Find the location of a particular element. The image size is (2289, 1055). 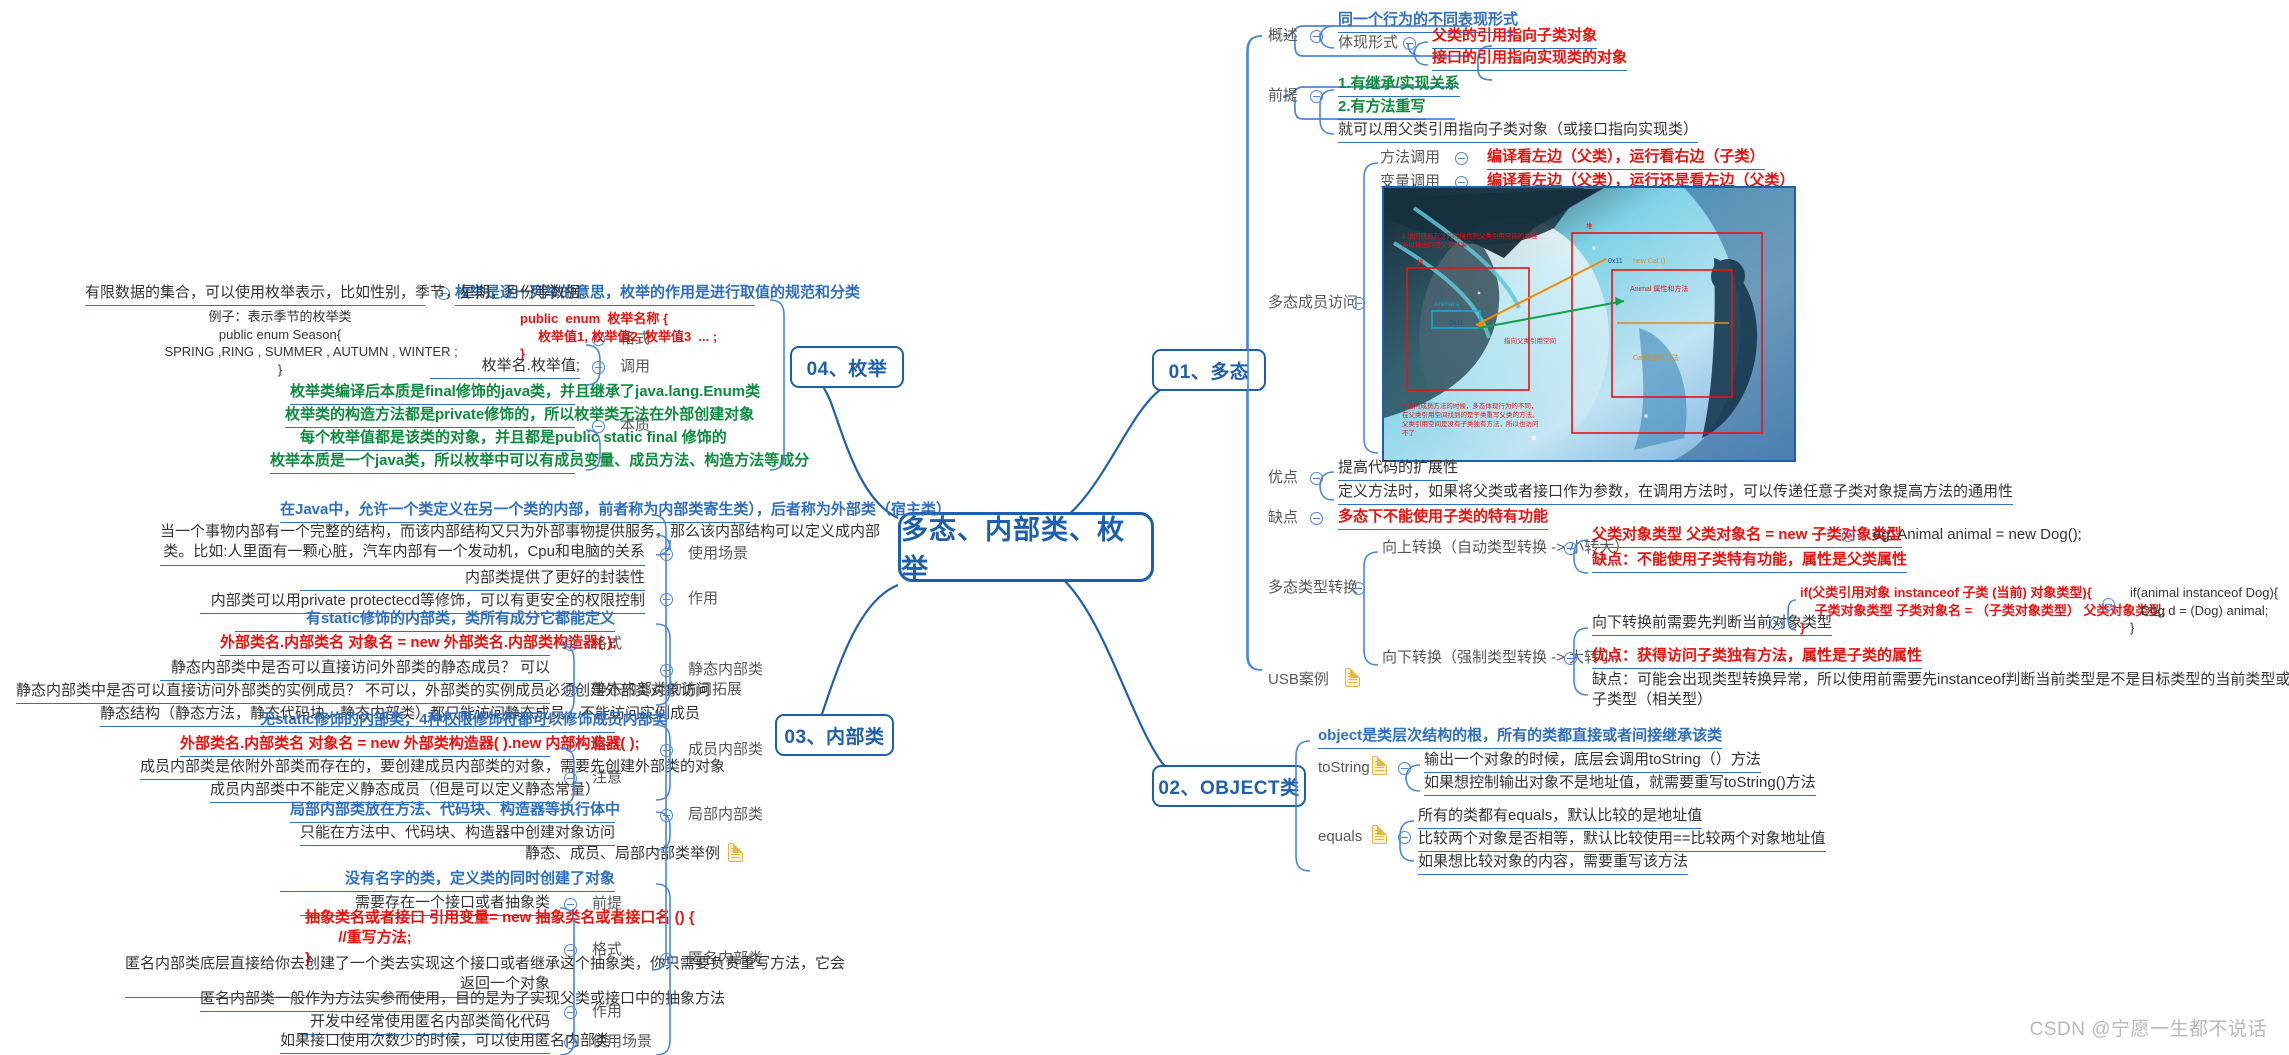

poly-premise-item-1: 1.有继承/实现关系 is located at coordinates (1399, 86).